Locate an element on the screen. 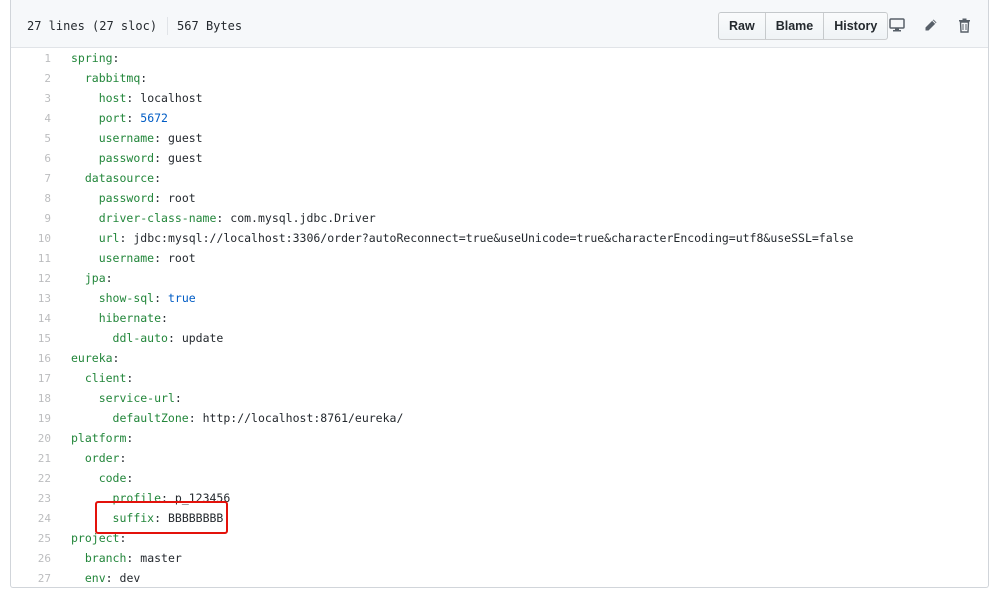 This screenshot has height=608, width=1005. line-number: 9 is located at coordinates (31, 218).